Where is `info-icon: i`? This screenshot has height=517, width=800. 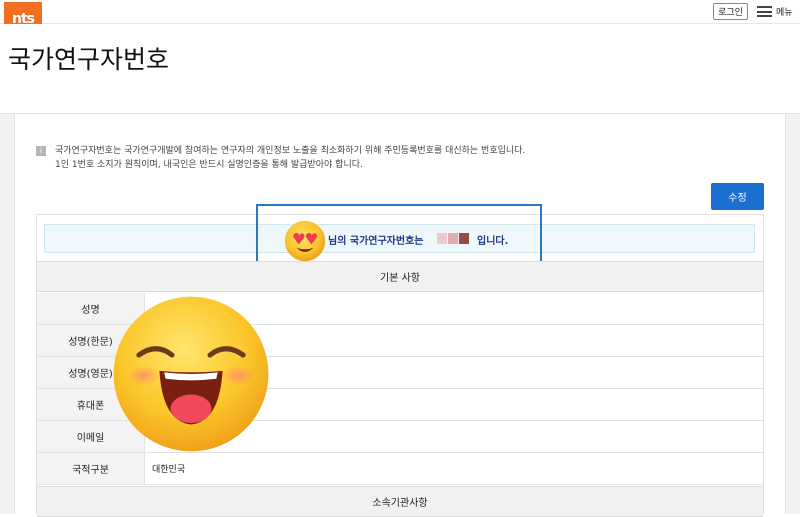
info-icon: i is located at coordinates (41, 151).